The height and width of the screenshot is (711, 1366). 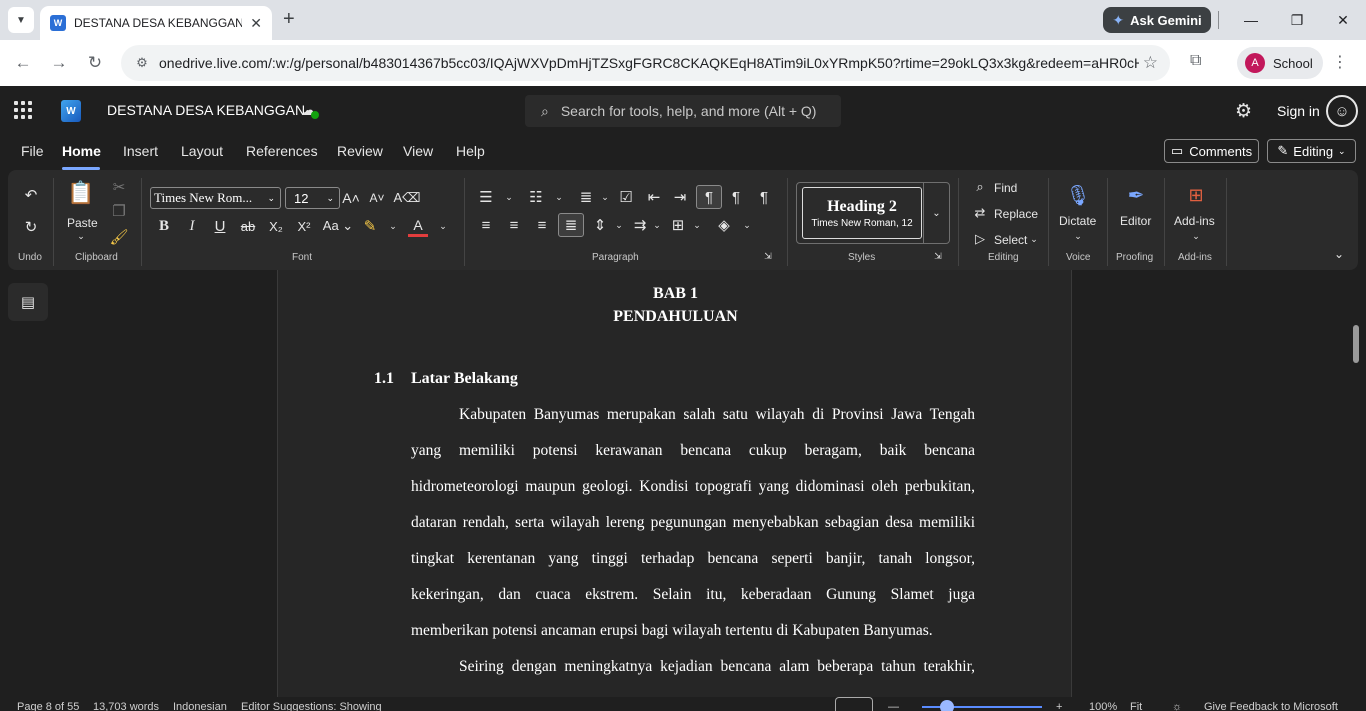 What do you see at coordinates (509, 197) in the screenshot?
I see `bullets-chevron-down-icon: ⌄` at bounding box center [509, 197].